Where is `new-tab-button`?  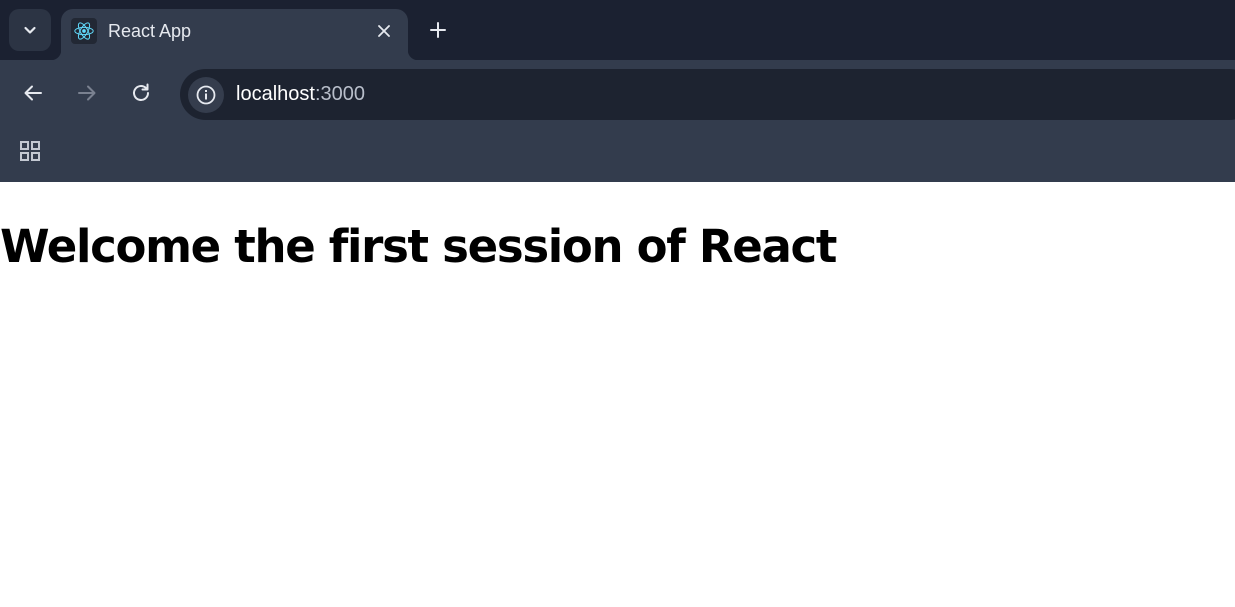
new-tab-button is located at coordinates (438, 30).